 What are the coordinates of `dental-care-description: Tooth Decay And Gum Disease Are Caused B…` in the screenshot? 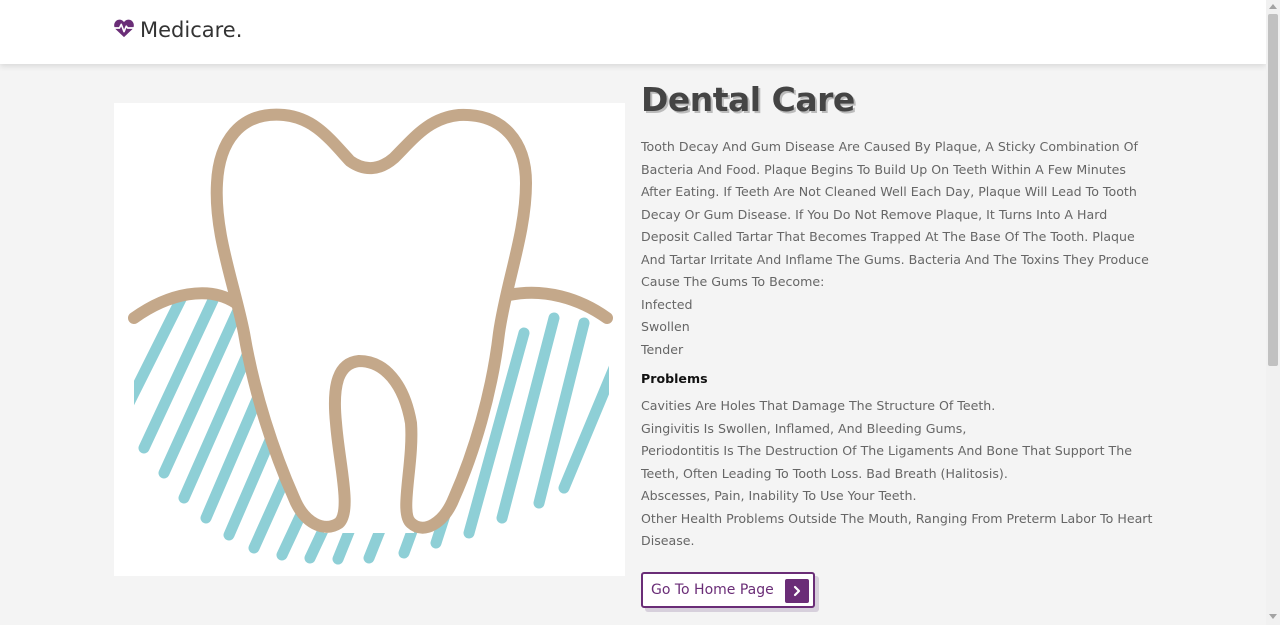 It's located at (895, 214).